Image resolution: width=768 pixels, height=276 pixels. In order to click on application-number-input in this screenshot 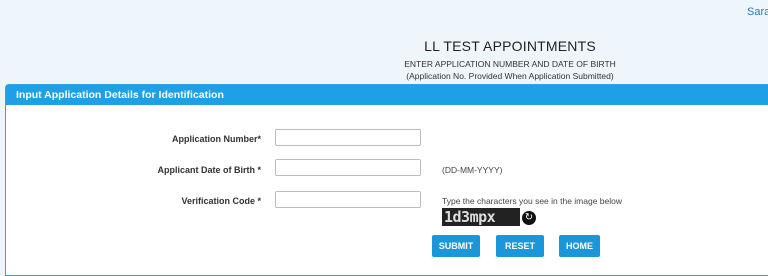, I will do `click(348, 137)`.